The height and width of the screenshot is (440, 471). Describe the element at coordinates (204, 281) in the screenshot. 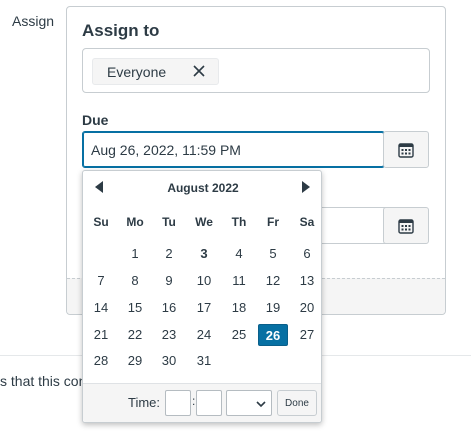

I see `calendar-day: 10` at that location.